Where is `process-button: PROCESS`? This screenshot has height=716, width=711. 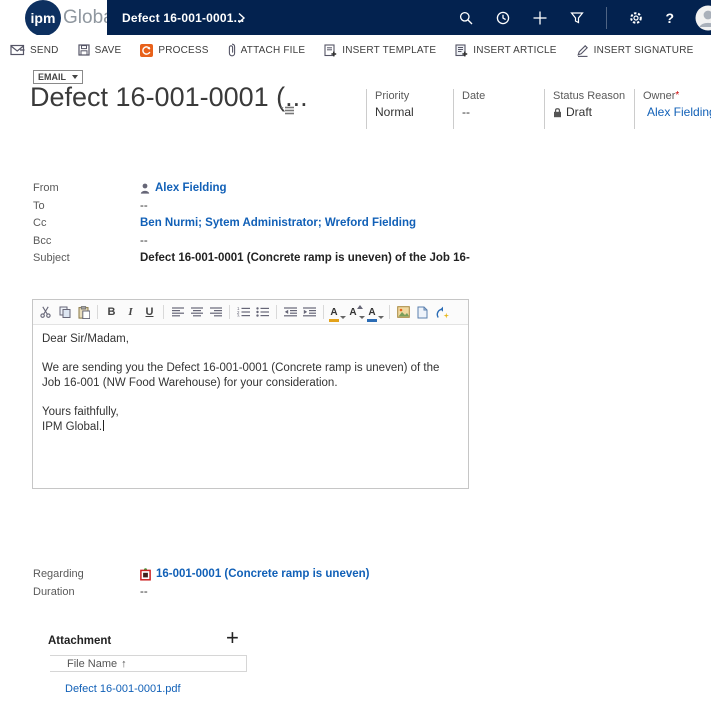 process-button: PROCESS is located at coordinates (174, 50).